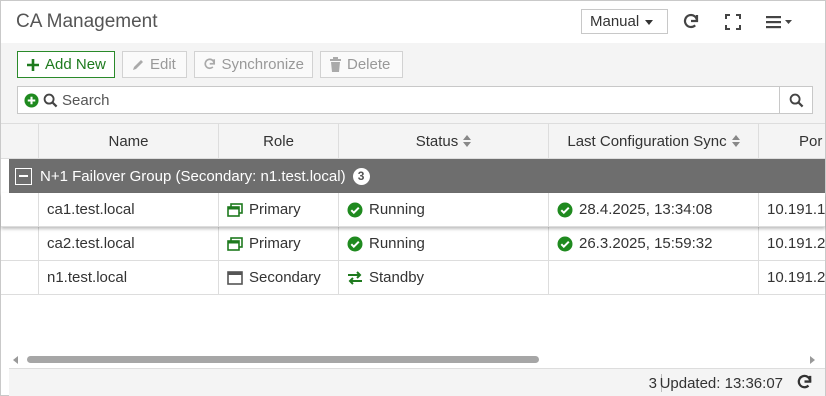  I want to click on row-last-sync: 26.3.2025, 15:59:32, so click(646, 243).